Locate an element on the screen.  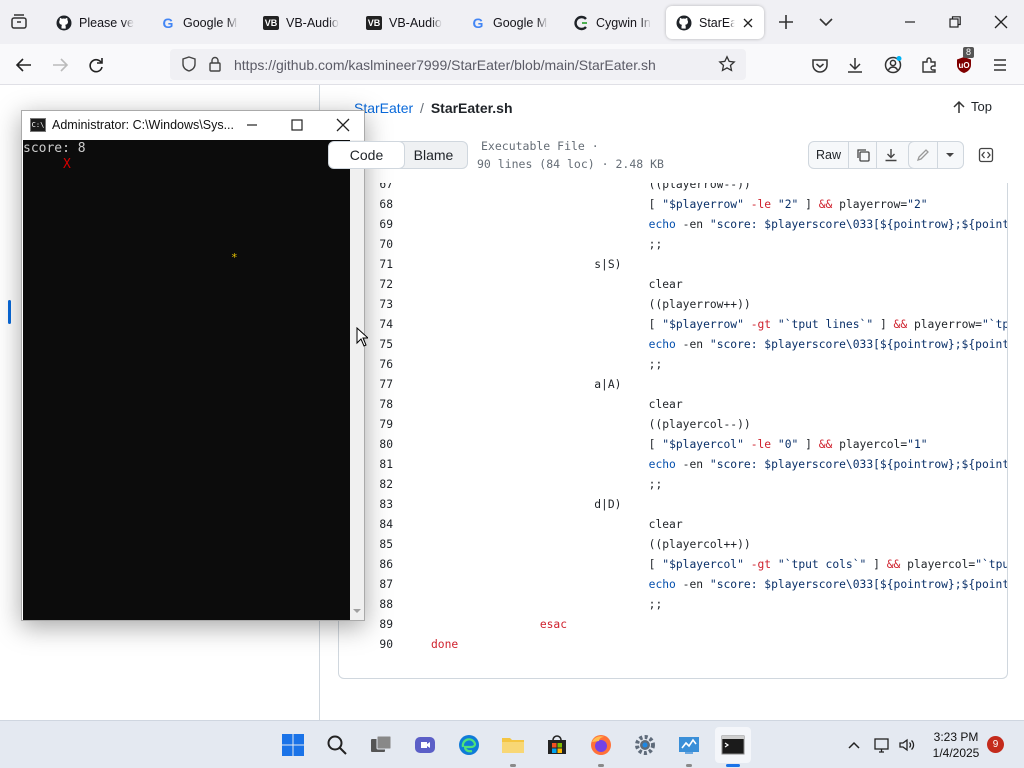
search-icon is located at coordinates (337, 745).